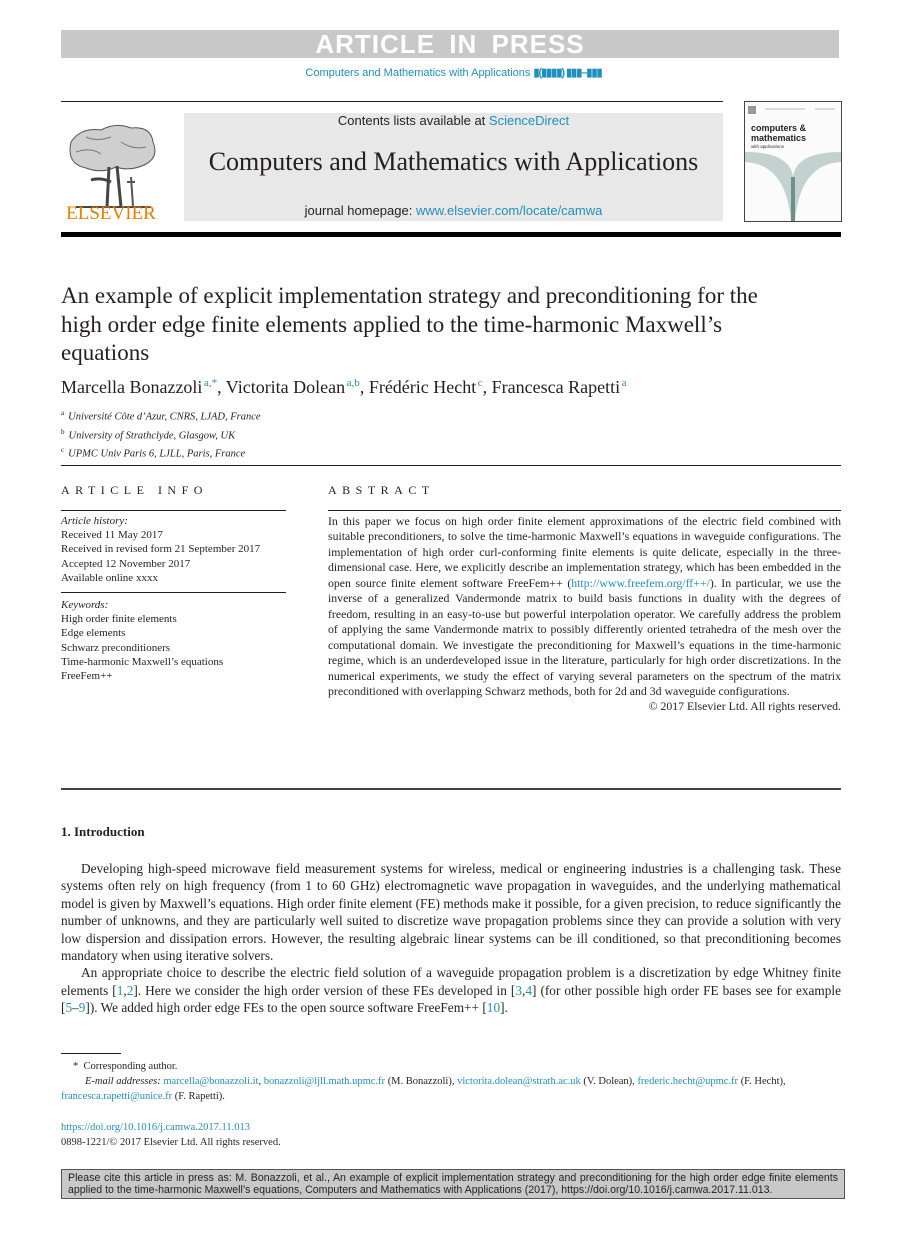  Describe the element at coordinates (528, 990) in the screenshot. I see `citation-link: 4` at that location.